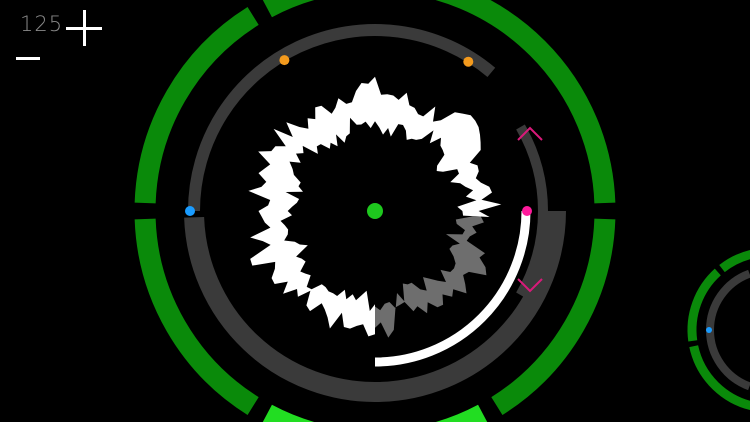  I want to click on center-dot, so click(375, 211).